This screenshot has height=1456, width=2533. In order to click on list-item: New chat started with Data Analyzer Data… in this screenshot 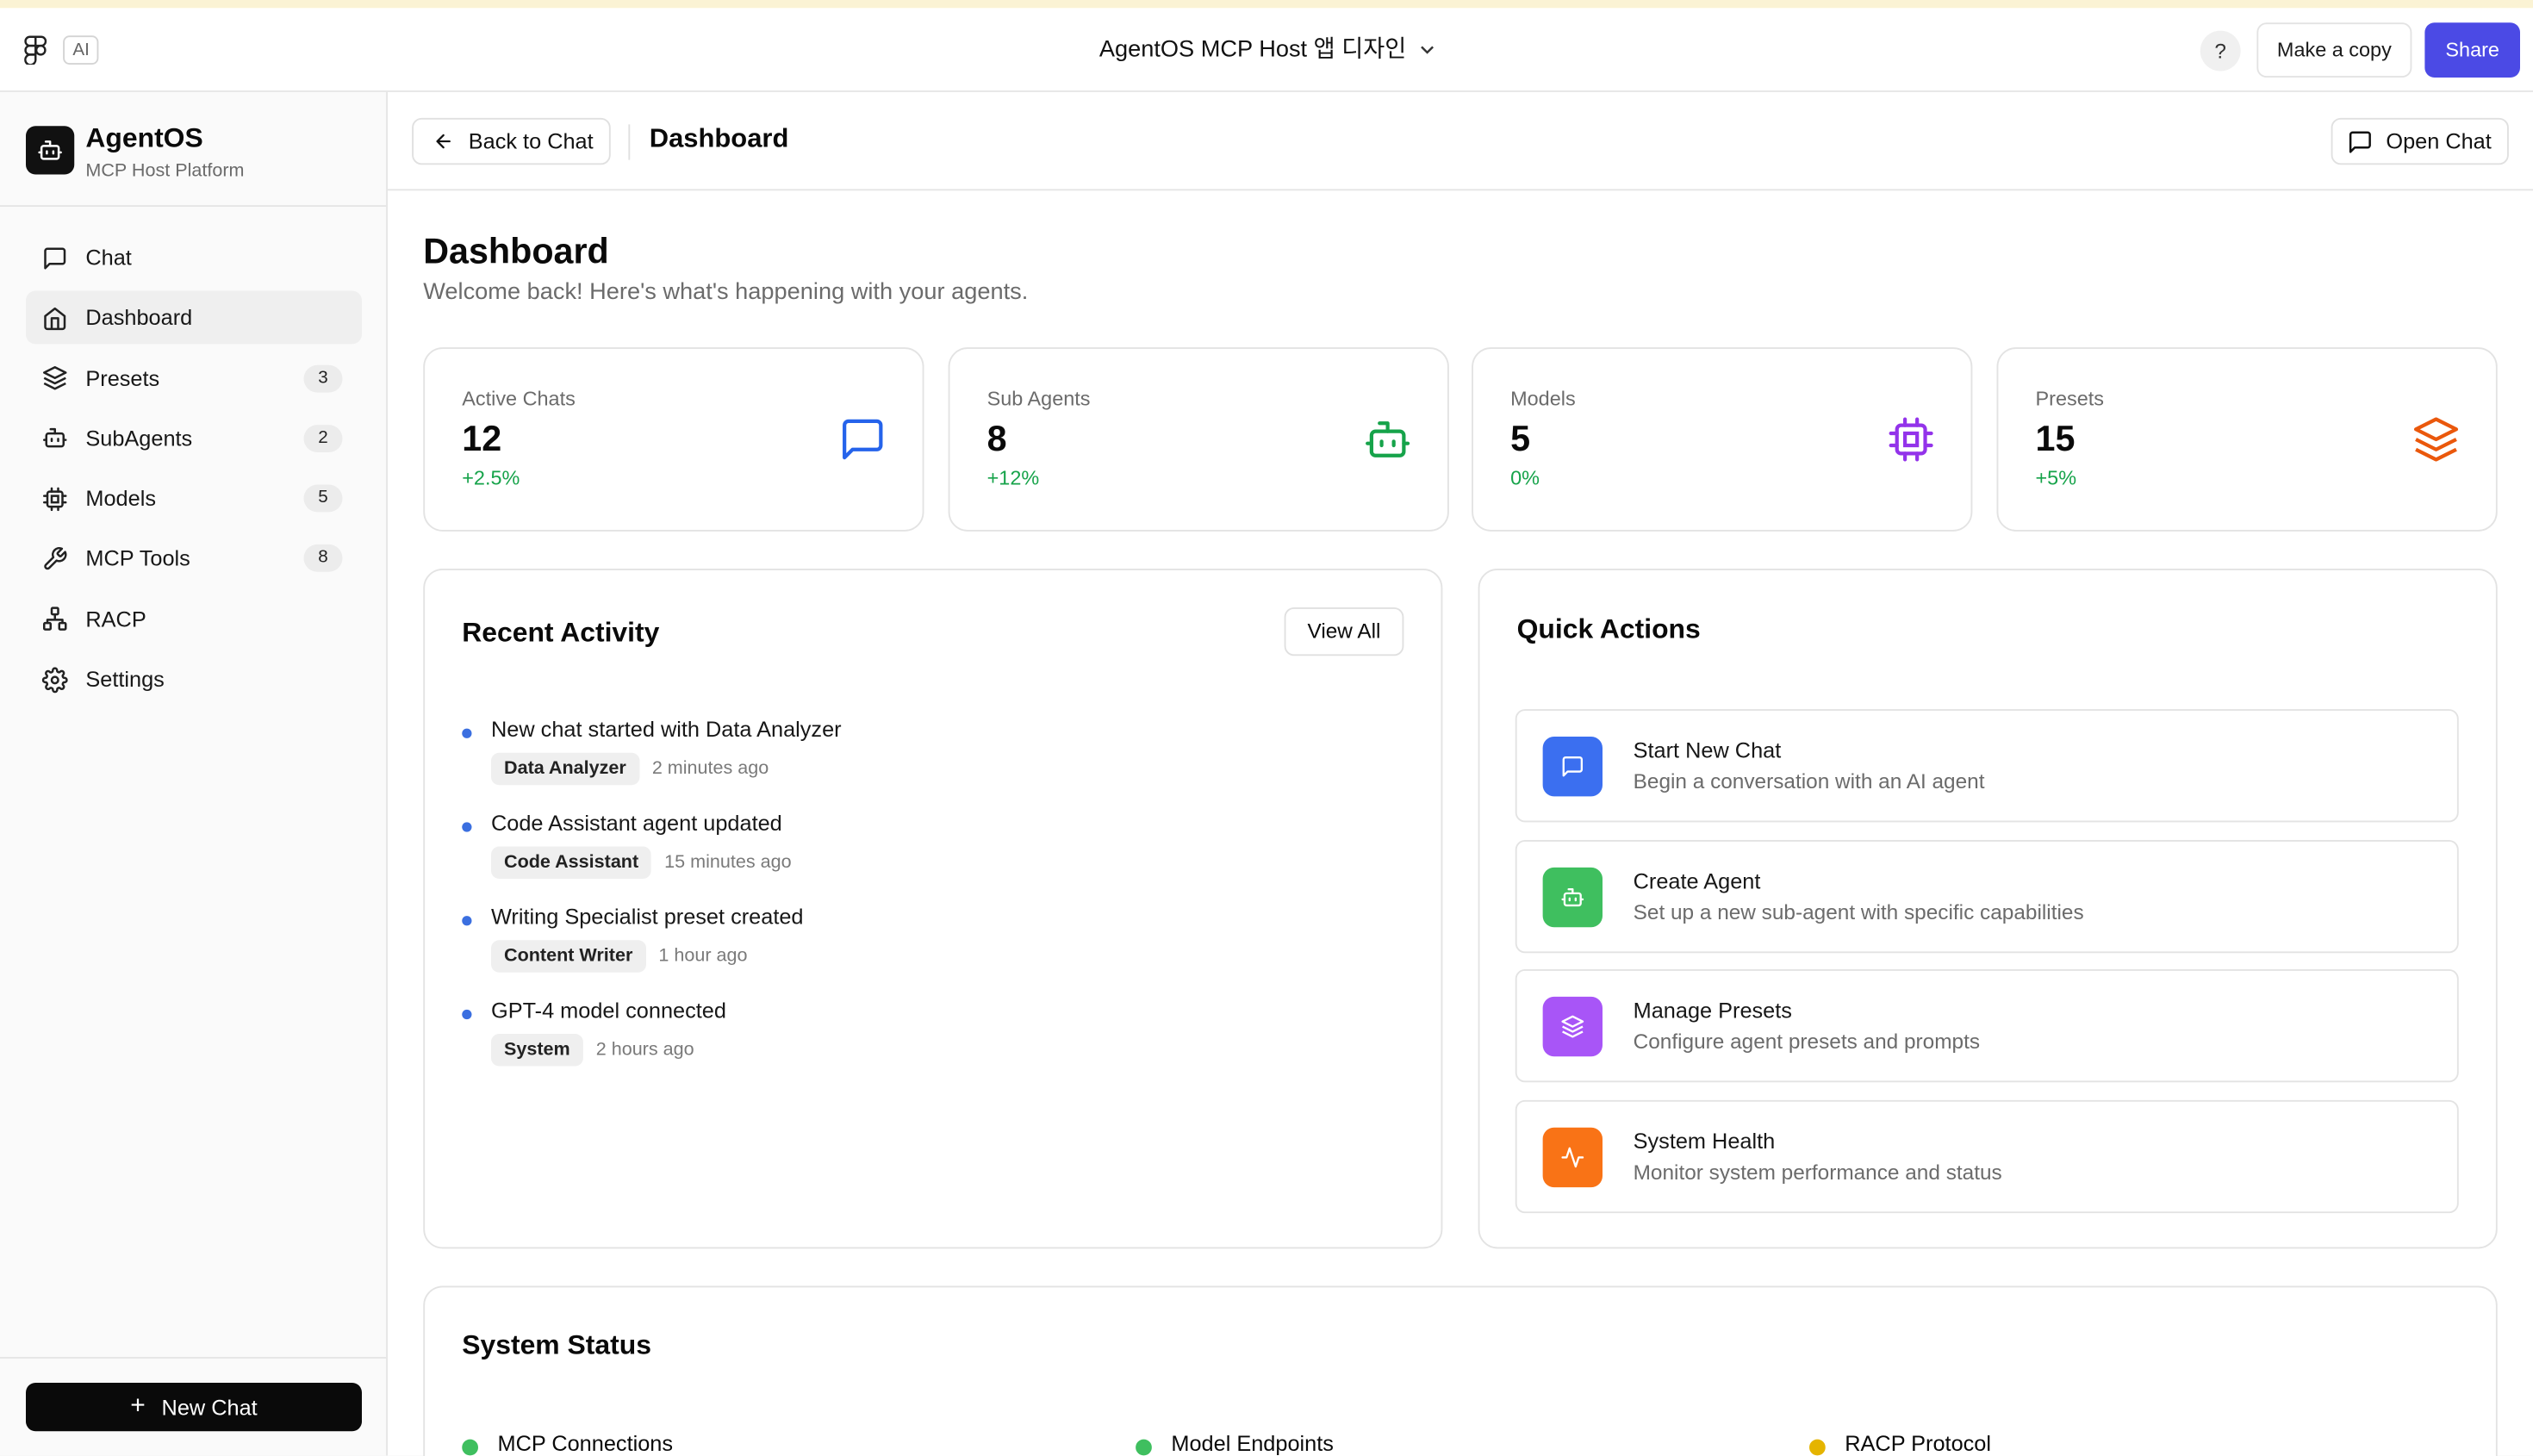, I will do `click(914, 765)`.